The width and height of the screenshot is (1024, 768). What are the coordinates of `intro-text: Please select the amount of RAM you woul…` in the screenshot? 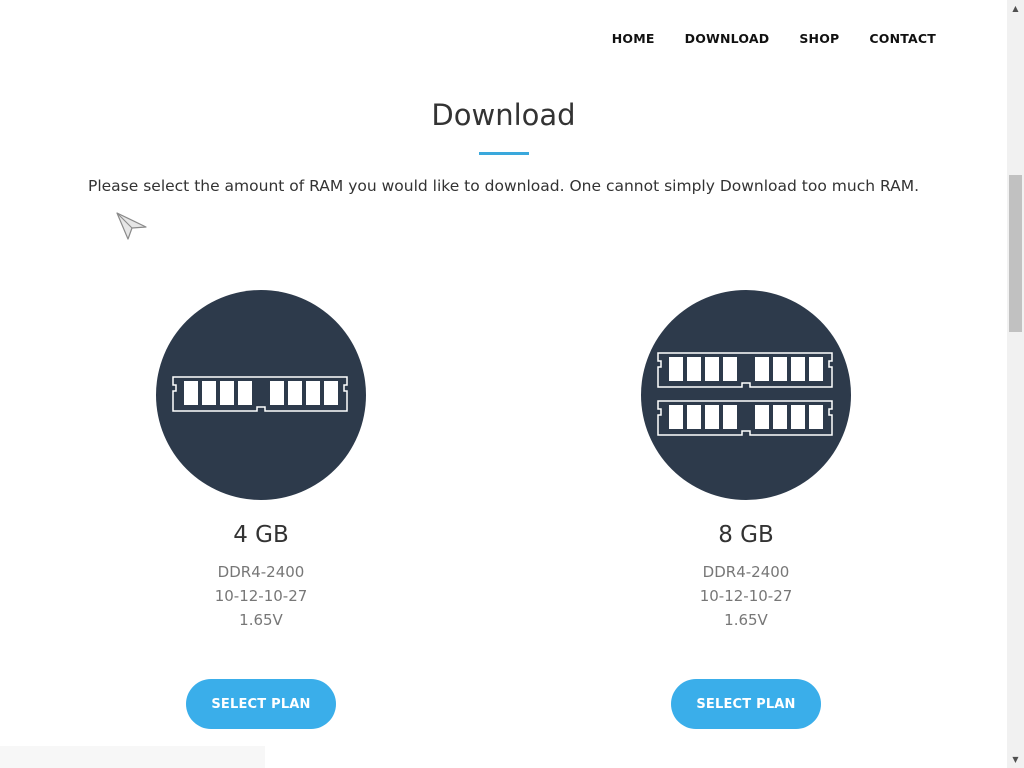 It's located at (503, 186).